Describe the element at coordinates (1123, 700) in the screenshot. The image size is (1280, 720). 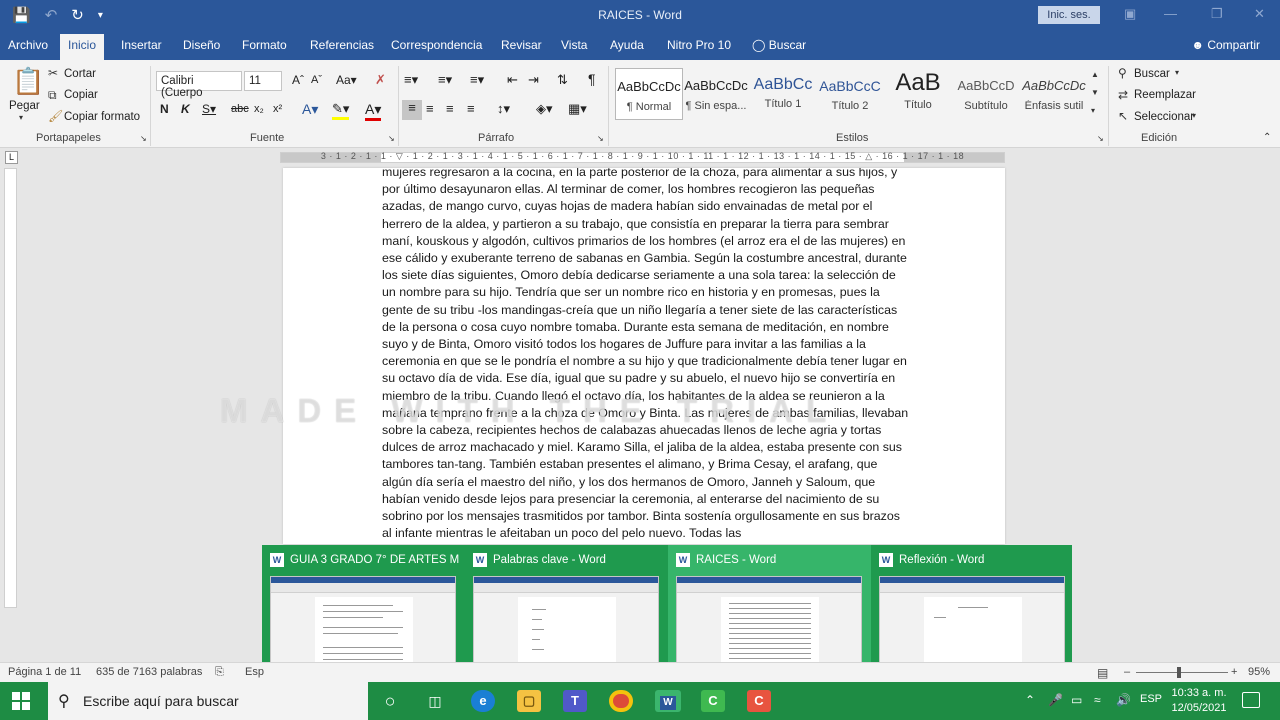
I see `volume-icon: 🔊` at that location.